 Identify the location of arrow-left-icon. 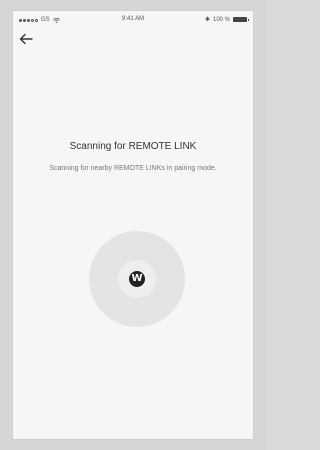
(26, 39).